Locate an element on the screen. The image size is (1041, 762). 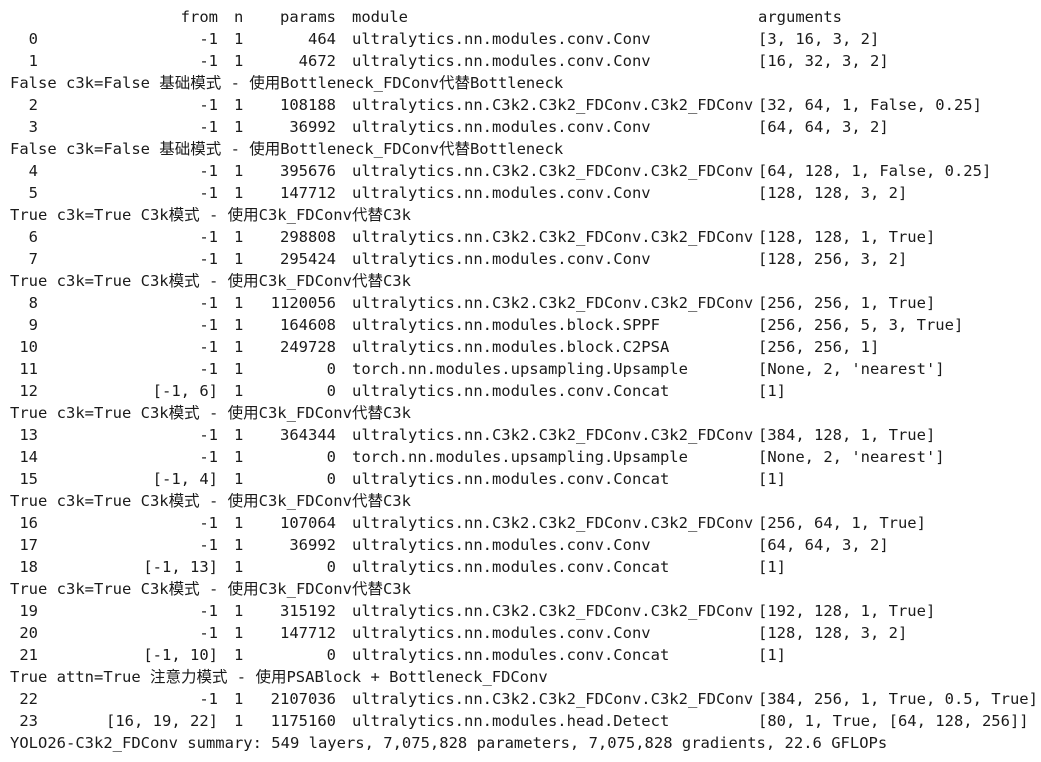
arguments-cell: [192, 128, 1, True] is located at coordinates (847, 611).